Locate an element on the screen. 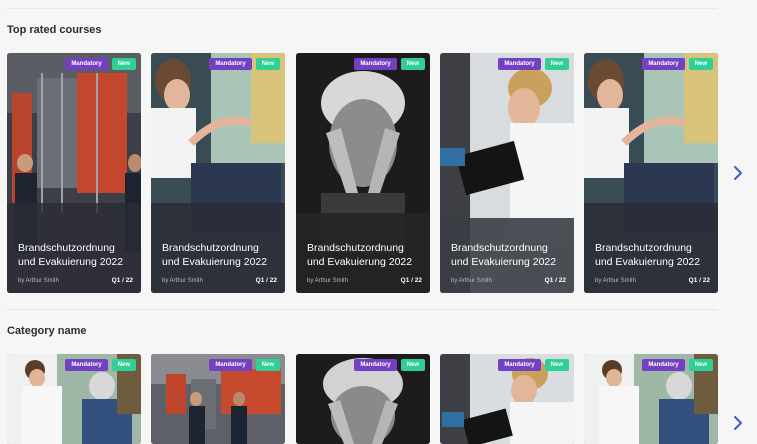 The image size is (757, 444). section-divider is located at coordinates (361, 309).